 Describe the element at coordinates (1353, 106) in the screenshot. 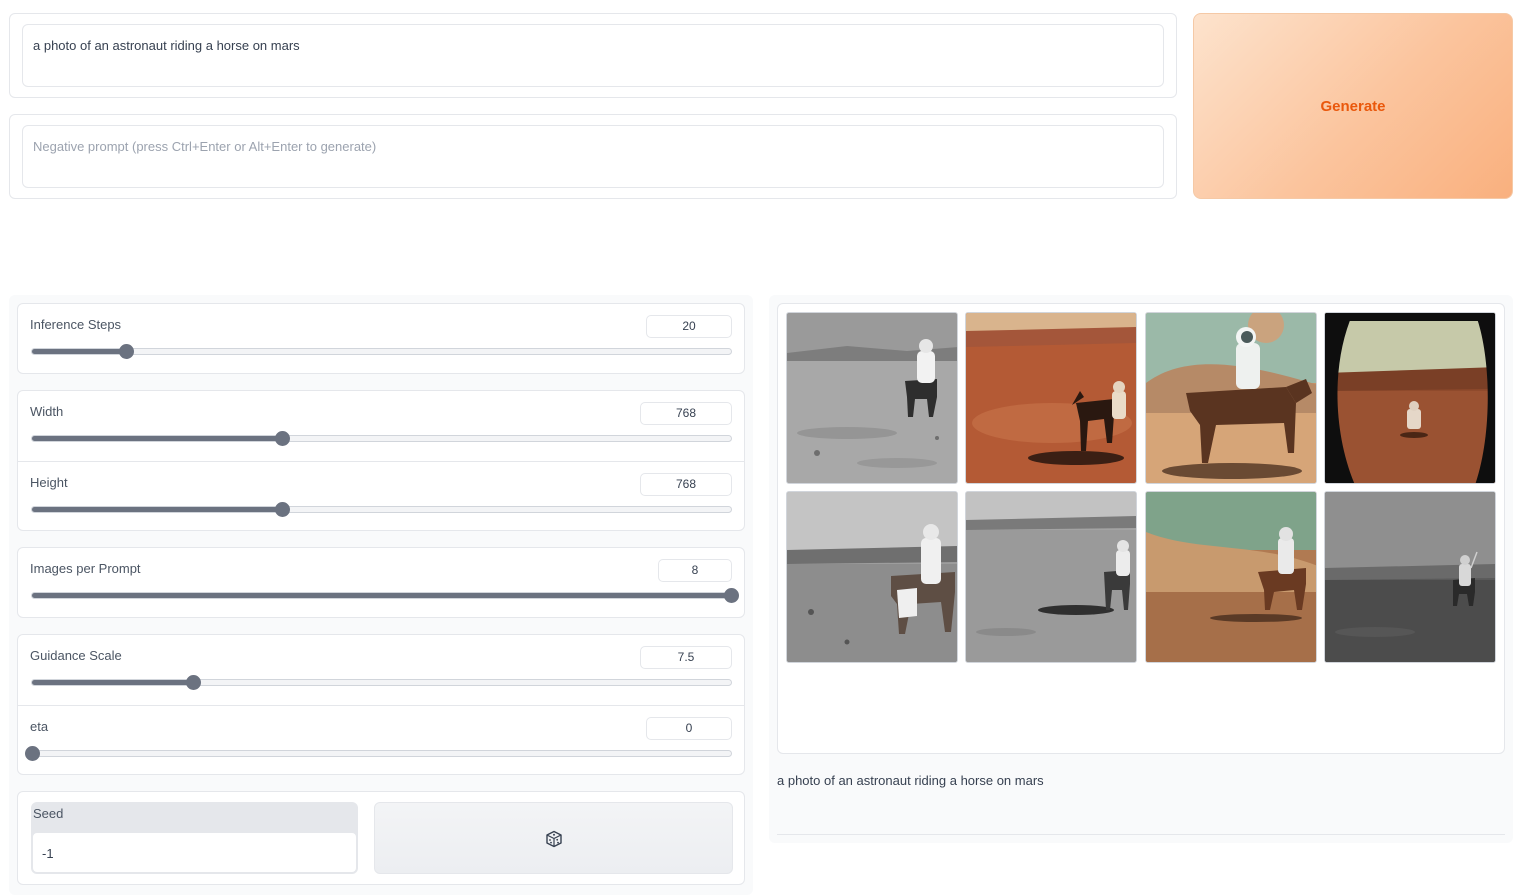

I see `generate-button: Generate` at that location.